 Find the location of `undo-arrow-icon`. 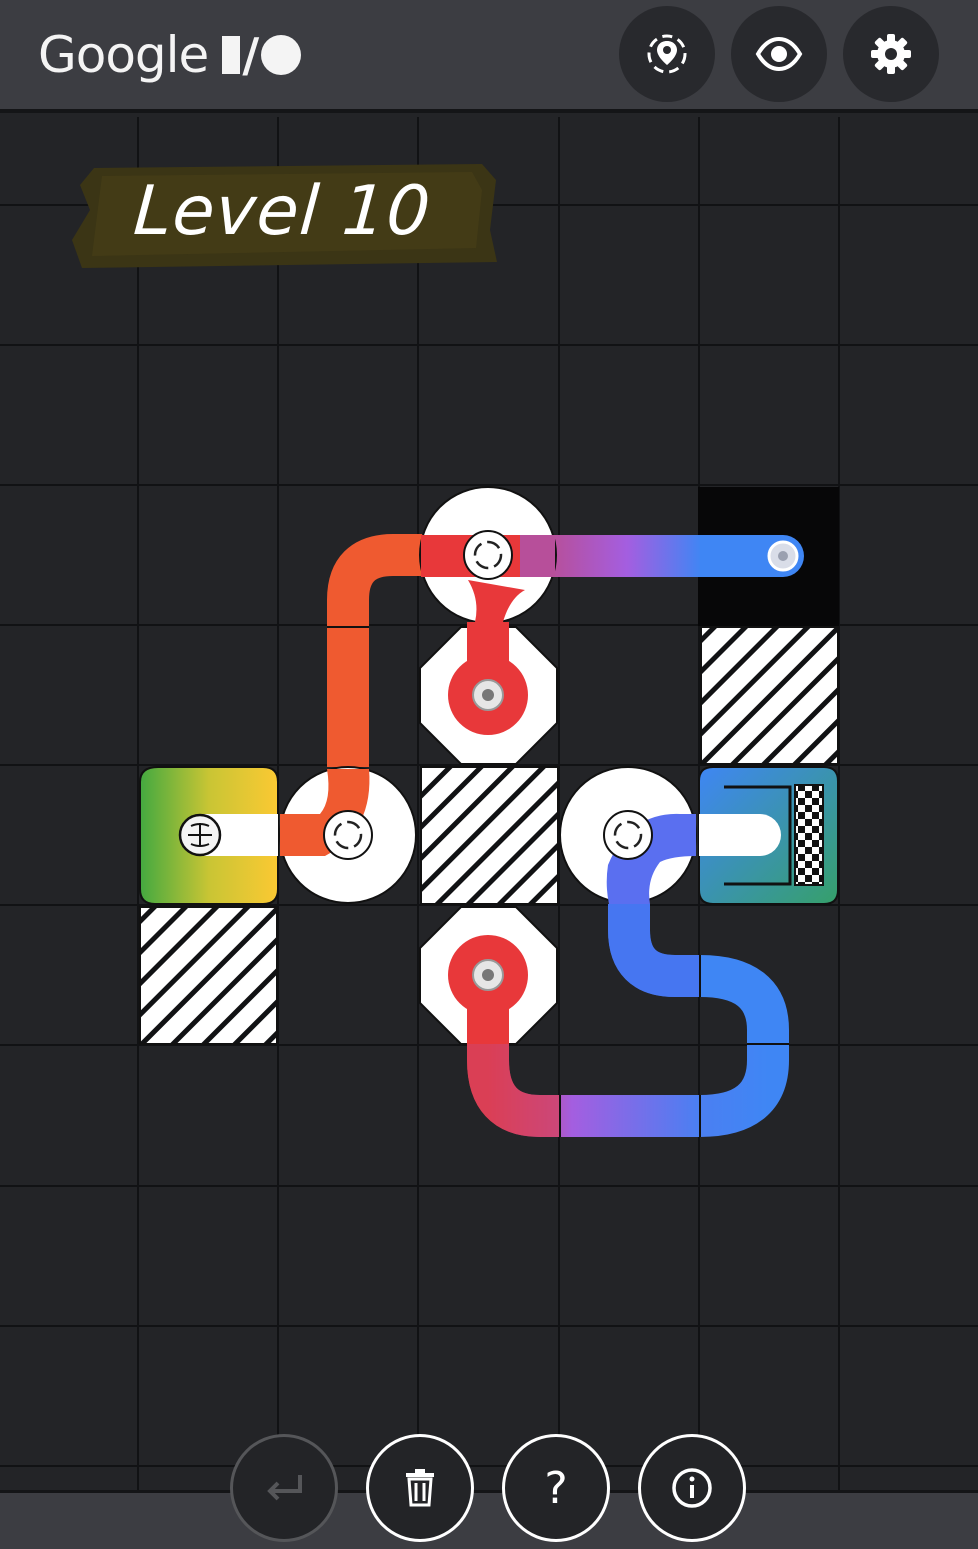

undo-arrow-icon is located at coordinates (284, 1488).